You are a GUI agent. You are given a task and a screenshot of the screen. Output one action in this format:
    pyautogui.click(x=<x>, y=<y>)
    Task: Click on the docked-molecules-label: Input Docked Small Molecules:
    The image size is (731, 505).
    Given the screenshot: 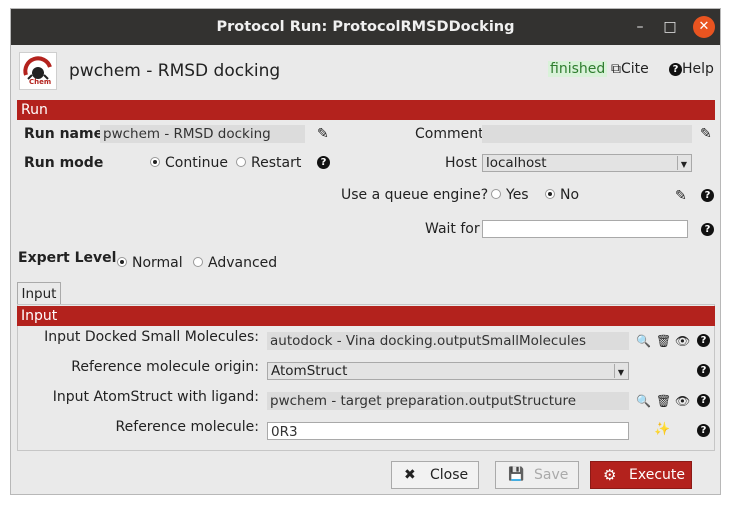 What is the action you would take?
    pyautogui.click(x=151, y=337)
    